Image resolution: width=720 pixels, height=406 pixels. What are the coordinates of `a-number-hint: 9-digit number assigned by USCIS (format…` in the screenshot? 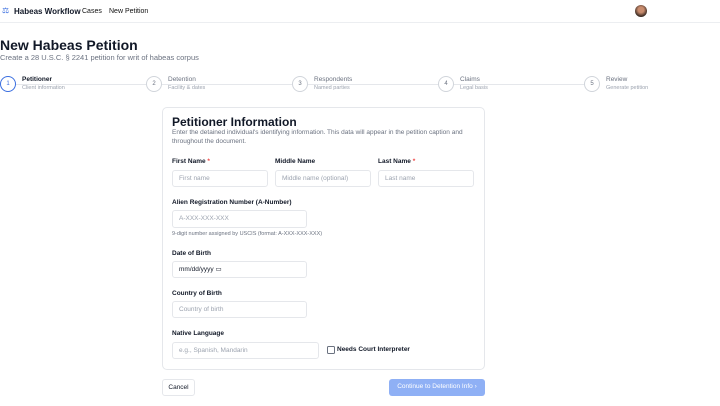 It's located at (247, 234).